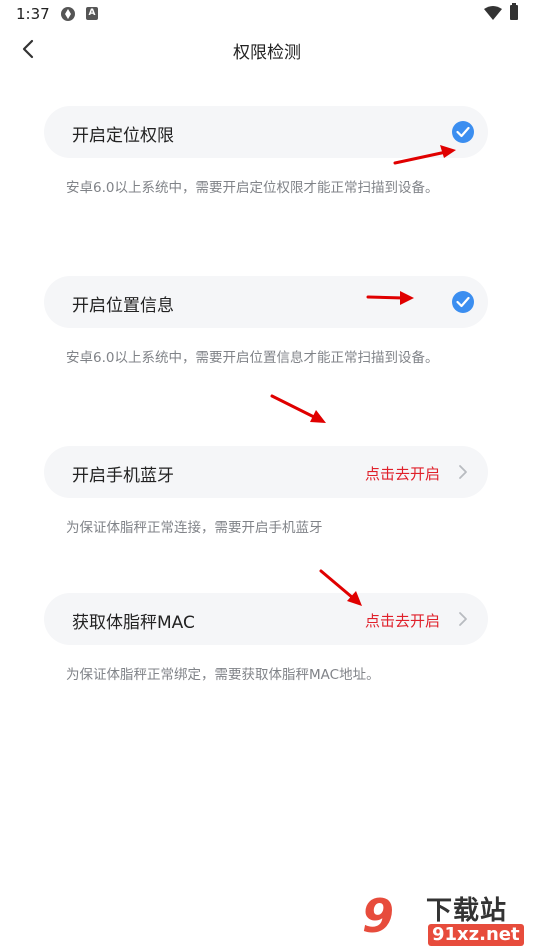  I want to click on watermark-mark: 9, so click(378, 916).